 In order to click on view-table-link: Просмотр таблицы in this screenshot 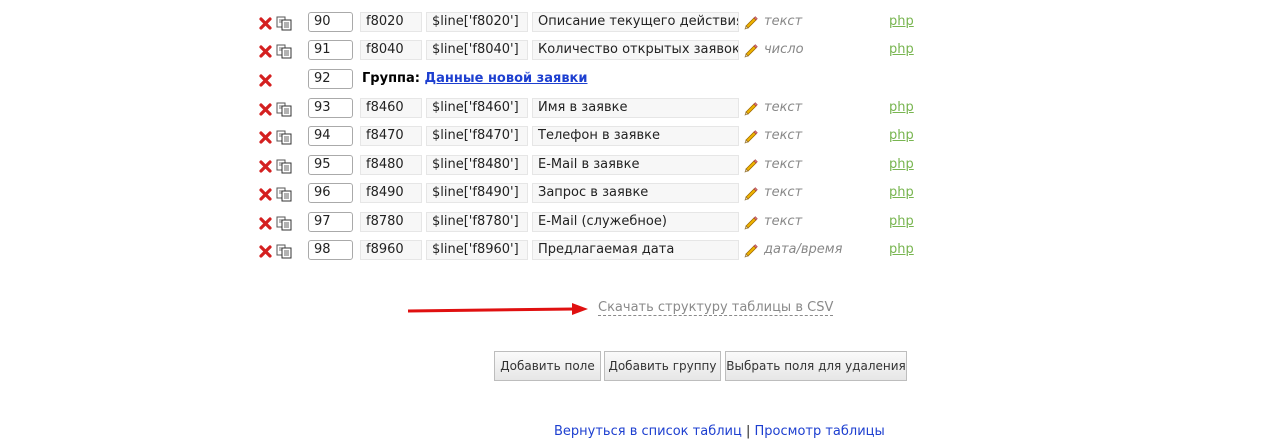, I will do `click(820, 431)`.